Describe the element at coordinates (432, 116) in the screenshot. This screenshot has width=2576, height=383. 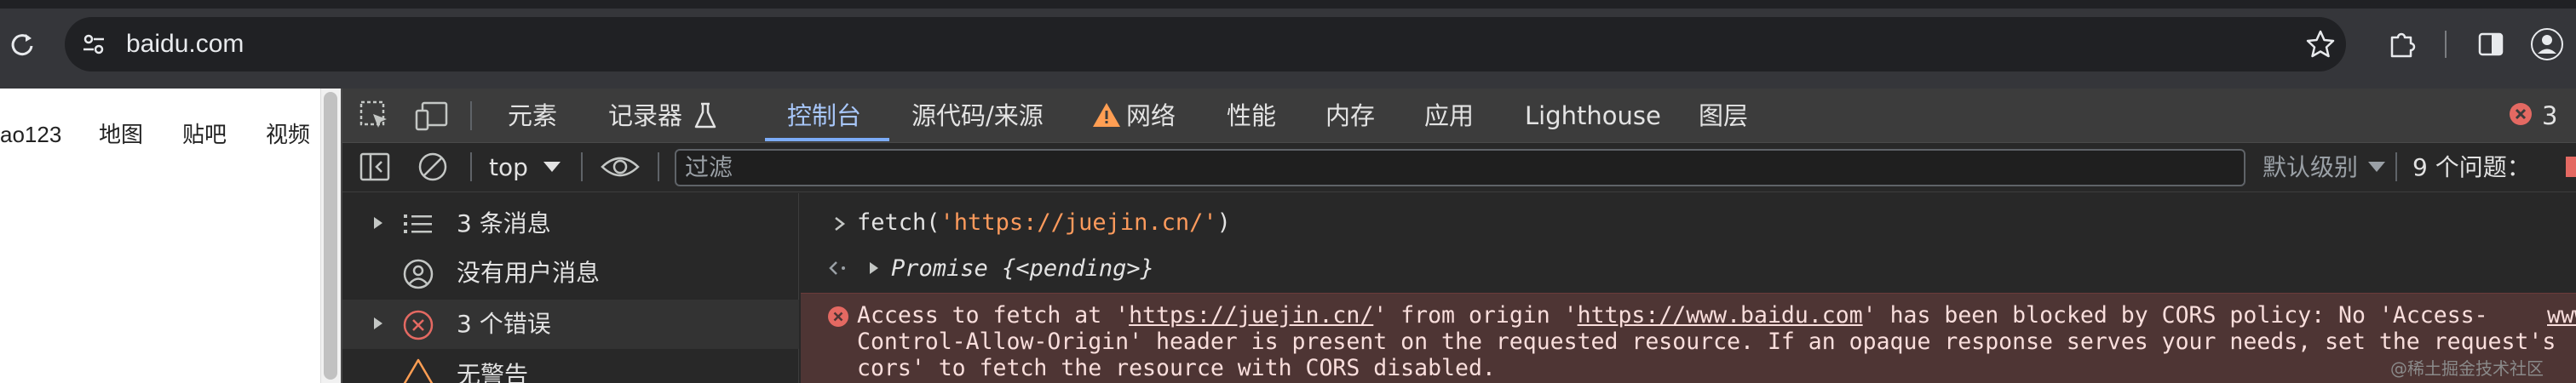
I see `device-toolbar-icon` at that location.